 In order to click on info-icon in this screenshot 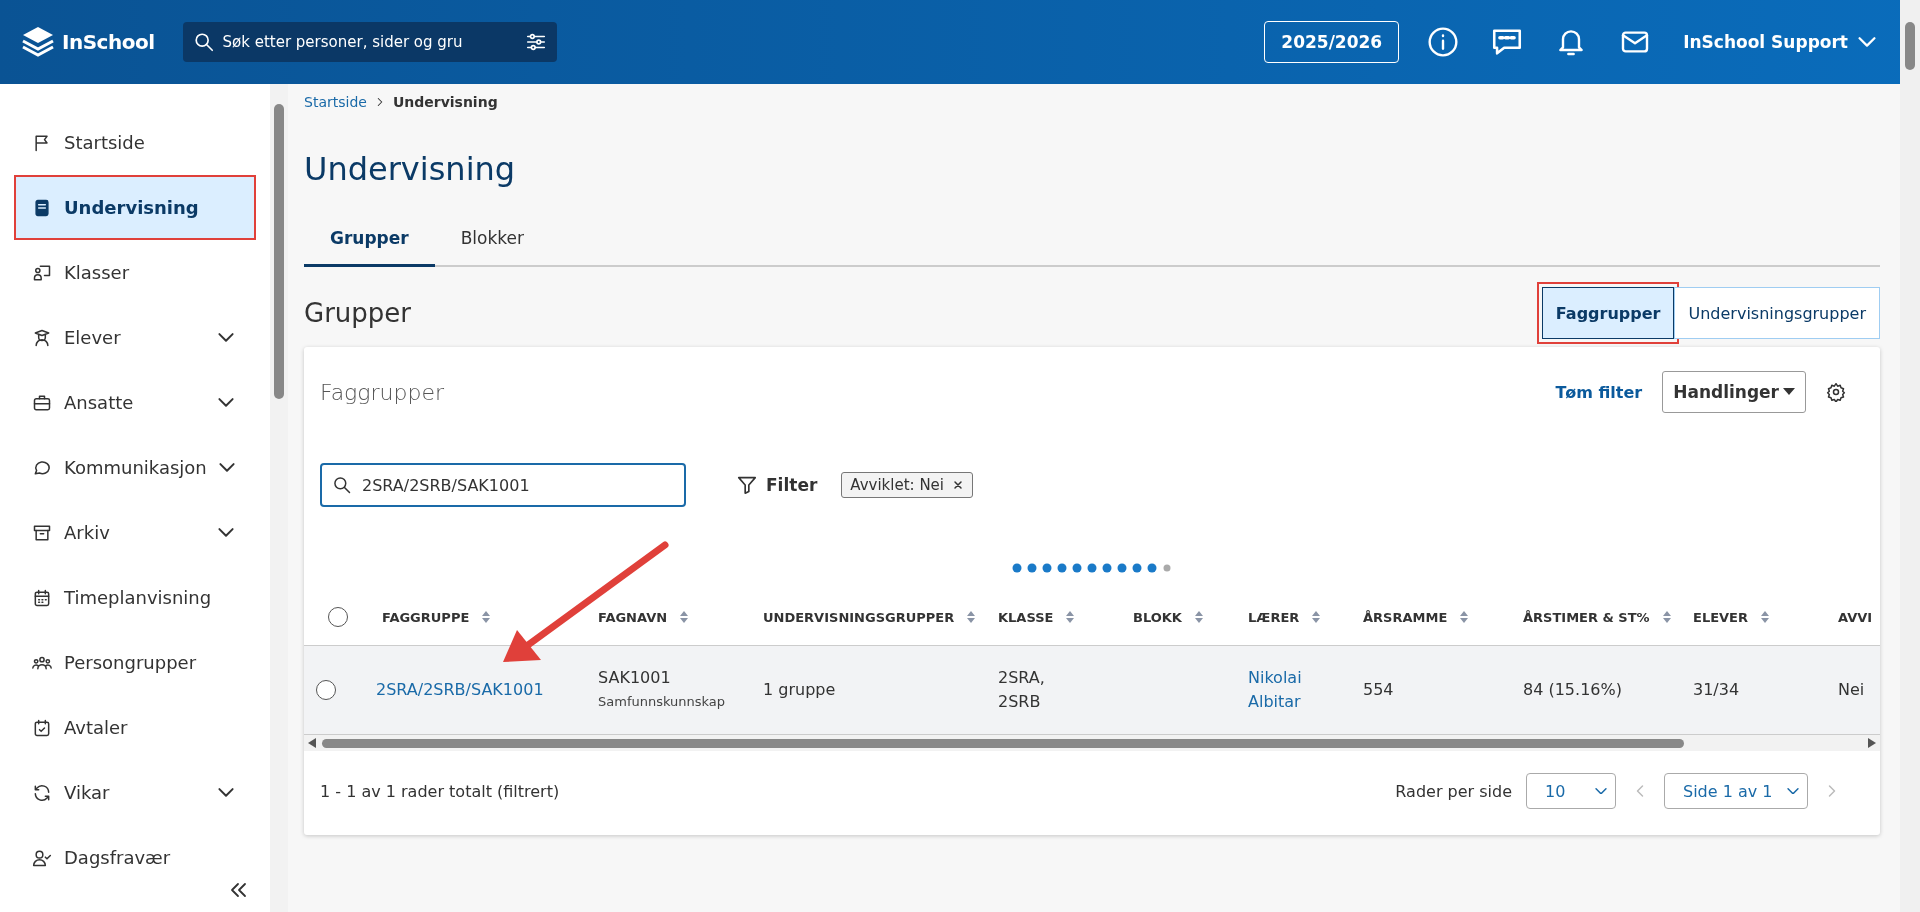, I will do `click(1443, 42)`.